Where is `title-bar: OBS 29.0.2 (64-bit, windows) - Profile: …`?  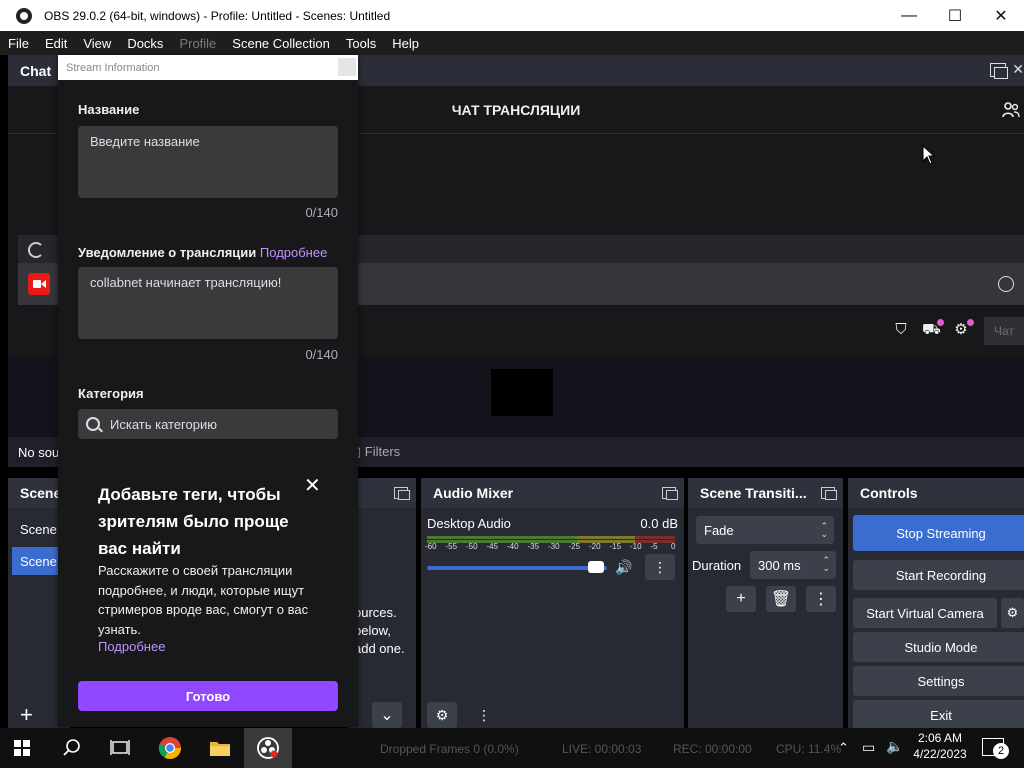
title-bar: OBS 29.0.2 (64-bit, windows) - Profile: … is located at coordinates (512, 15).